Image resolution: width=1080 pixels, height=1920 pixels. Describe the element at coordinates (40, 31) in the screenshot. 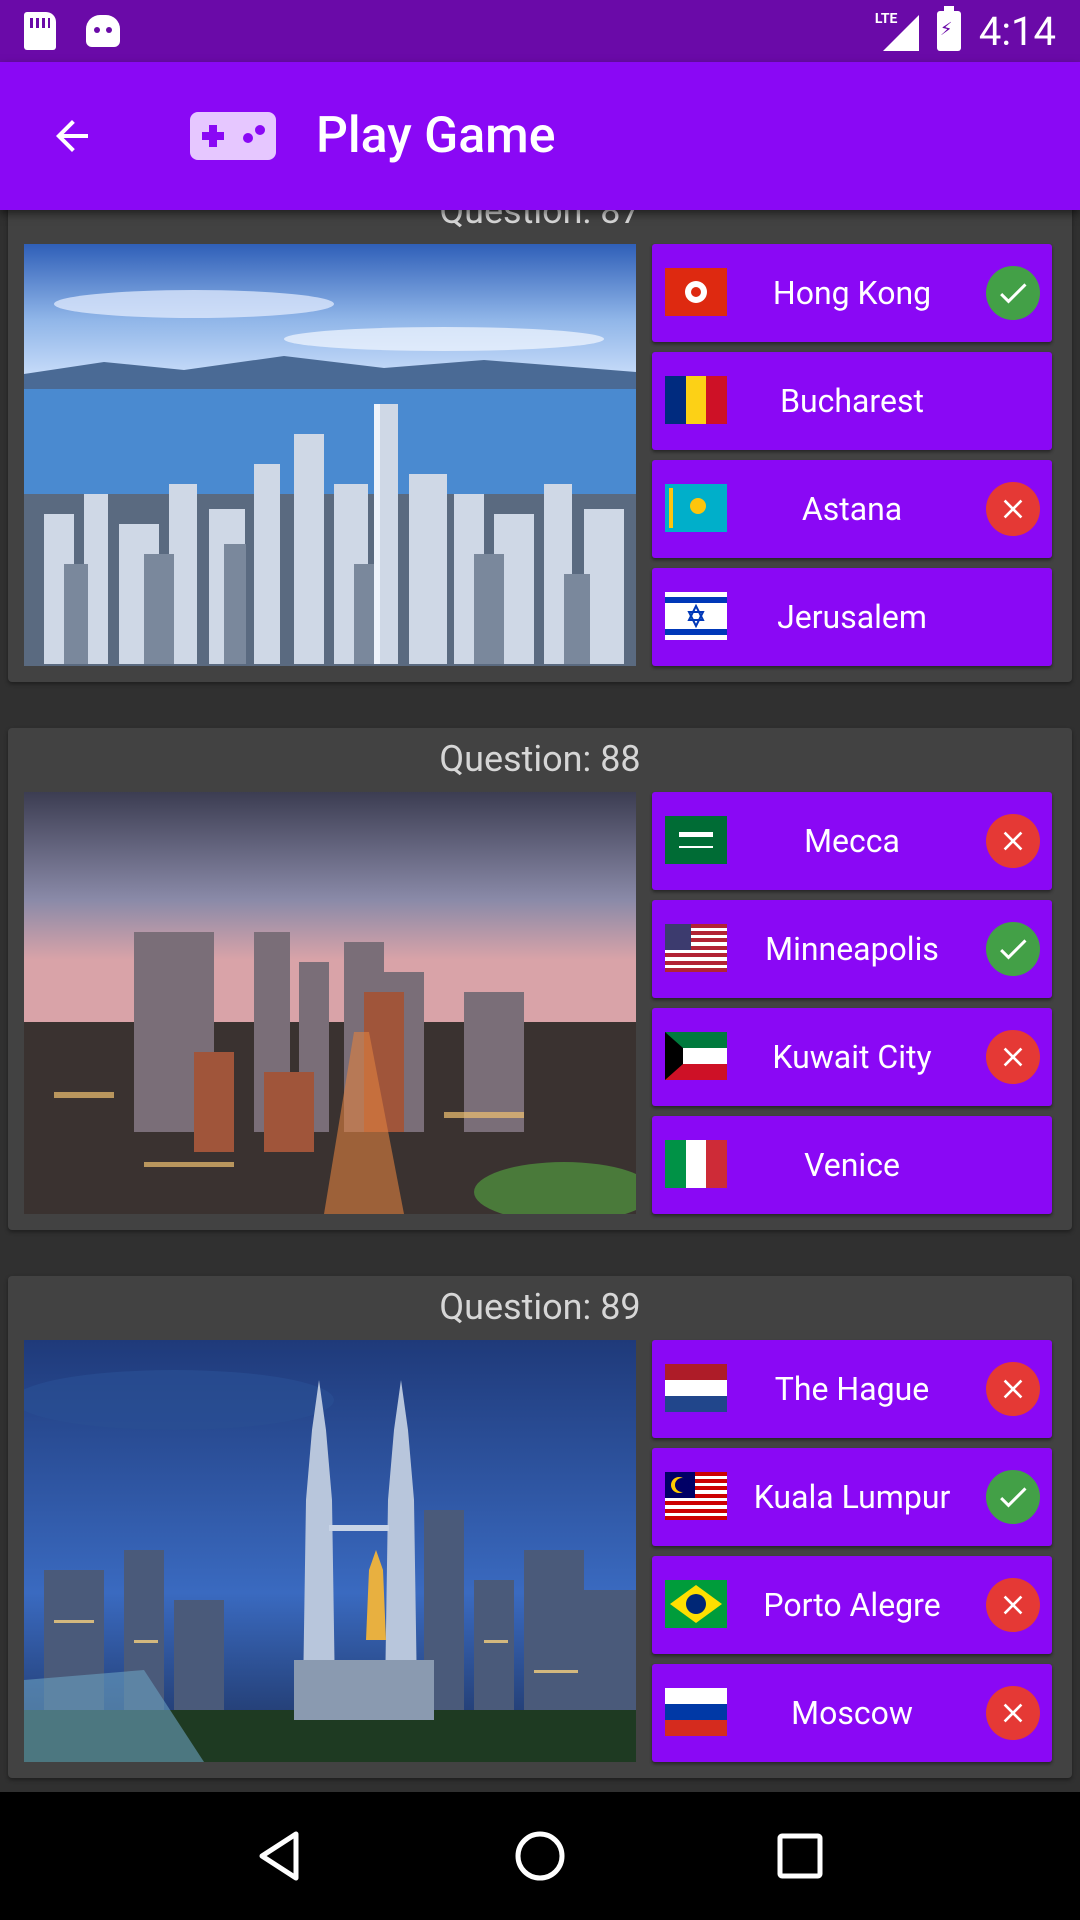

I see `sd-card-icon` at that location.